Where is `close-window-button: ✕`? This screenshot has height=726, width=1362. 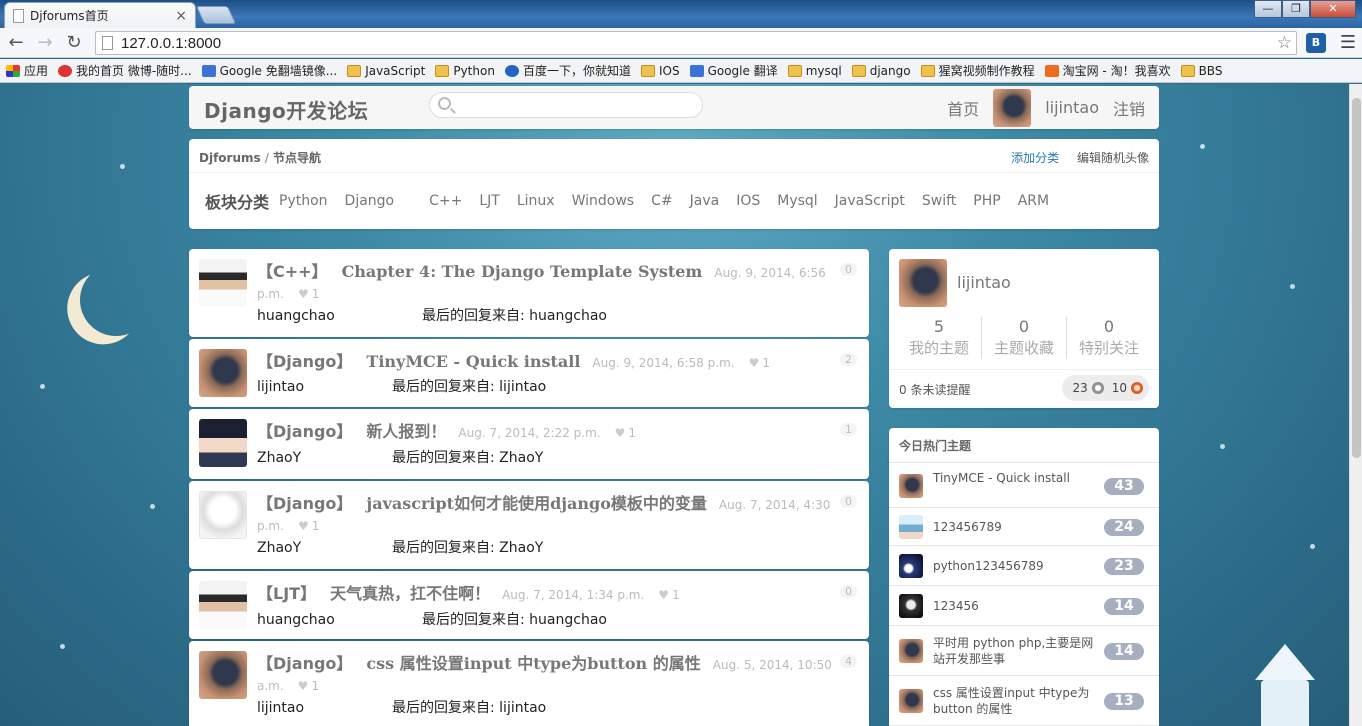 close-window-button: ✕ is located at coordinates (1333, 9).